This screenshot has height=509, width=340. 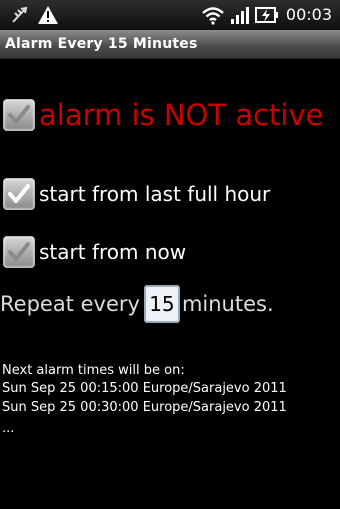 What do you see at coordinates (20, 15) in the screenshot?
I see `usb-debug-icon` at bounding box center [20, 15].